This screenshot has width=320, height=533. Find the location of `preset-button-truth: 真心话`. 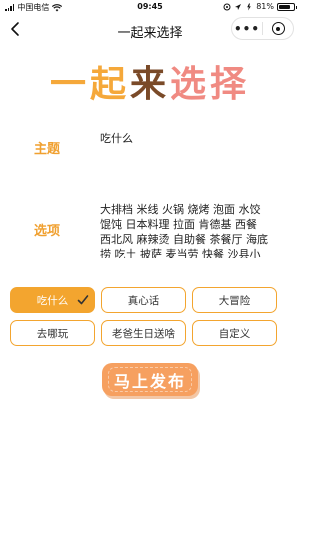

preset-button-truth: 真心话 is located at coordinates (143, 300).